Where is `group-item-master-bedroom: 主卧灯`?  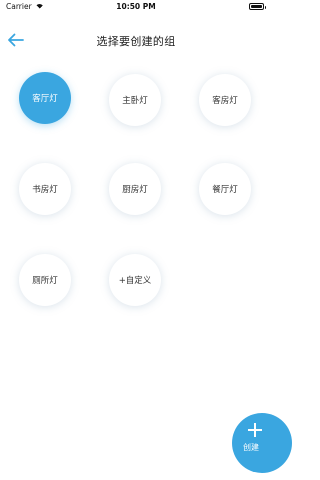
group-item-master-bedroom: 主卧灯 is located at coordinates (135, 100).